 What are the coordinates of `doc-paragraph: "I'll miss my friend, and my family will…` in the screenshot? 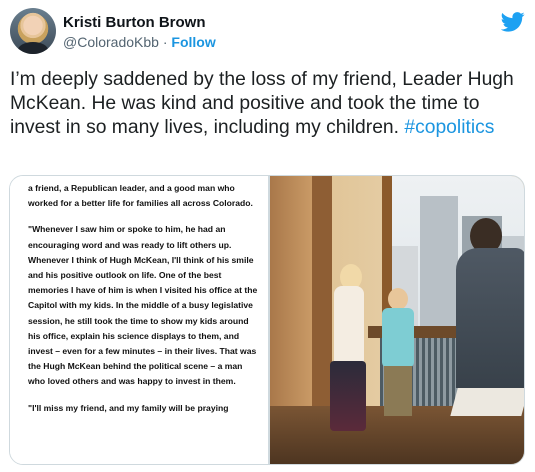 It's located at (128, 407).